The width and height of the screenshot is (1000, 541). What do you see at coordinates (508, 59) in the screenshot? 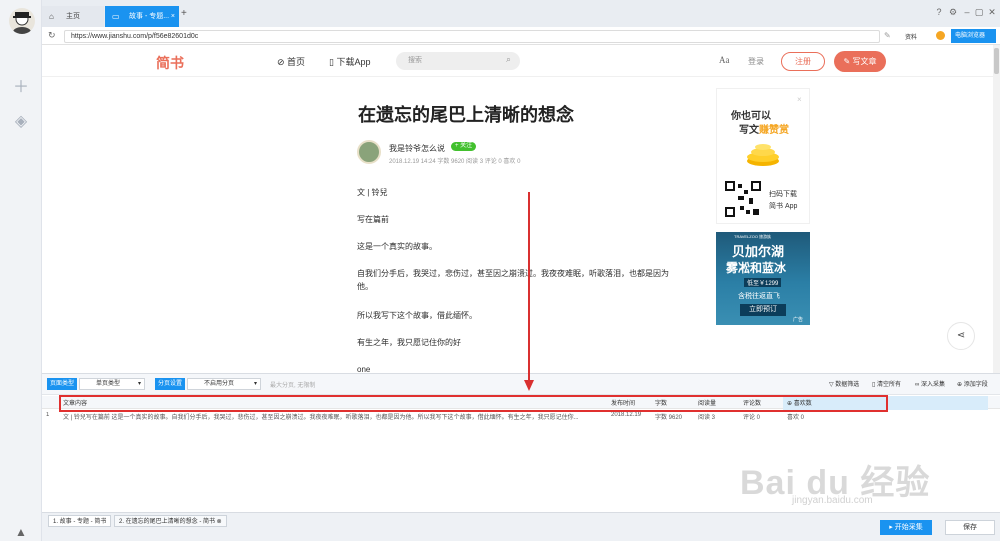
I see `search-icon: ⌕` at bounding box center [508, 59].